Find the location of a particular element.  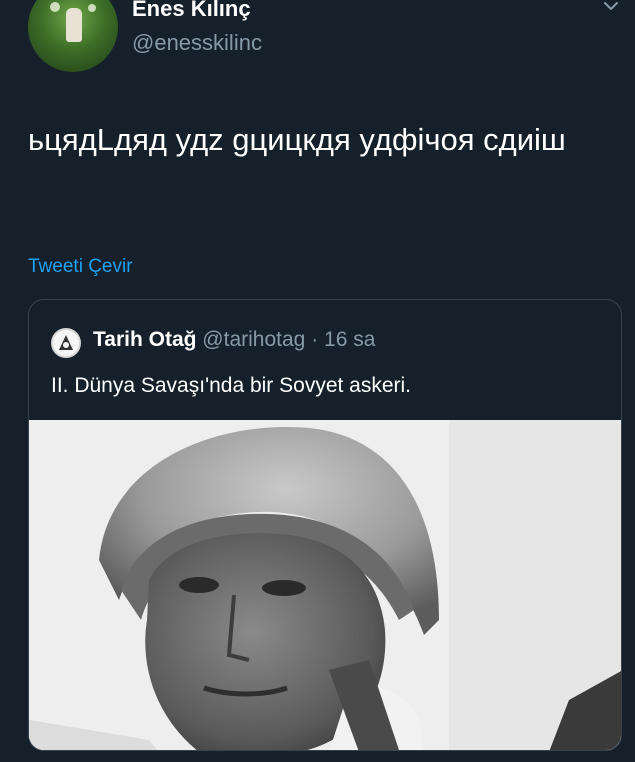

logo-icon is located at coordinates (66, 342).